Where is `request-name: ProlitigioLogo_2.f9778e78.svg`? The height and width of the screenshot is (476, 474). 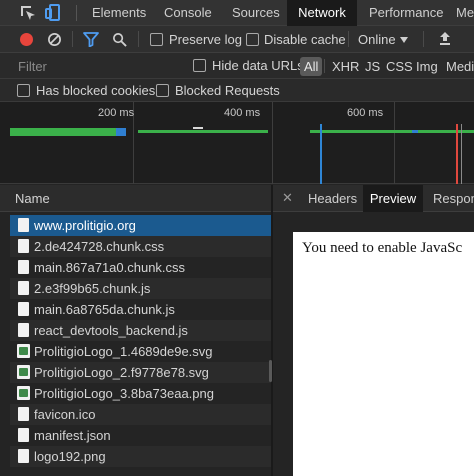
request-name: ProlitigioLogo_2.f9778e78.svg is located at coordinates (121, 372).